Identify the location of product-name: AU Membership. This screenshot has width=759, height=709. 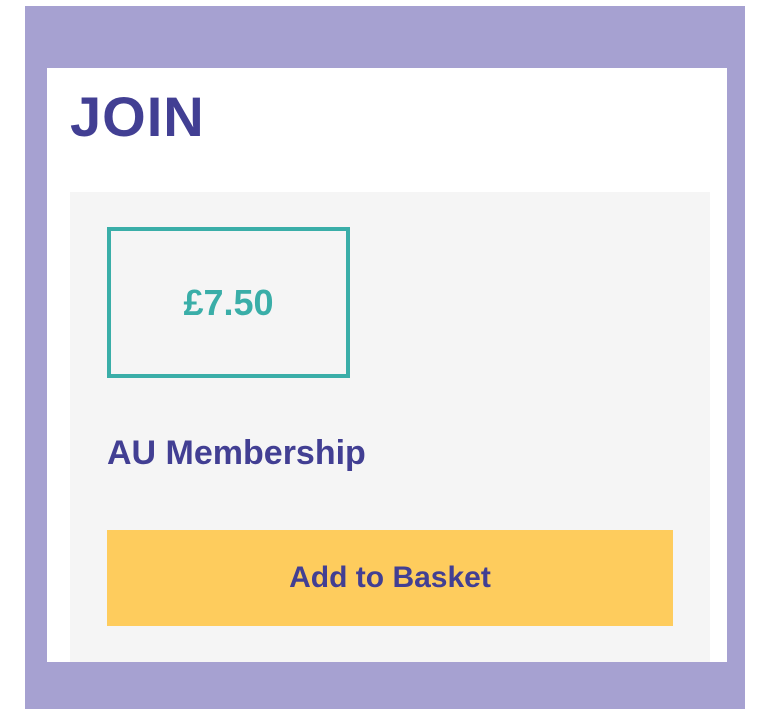
(236, 453).